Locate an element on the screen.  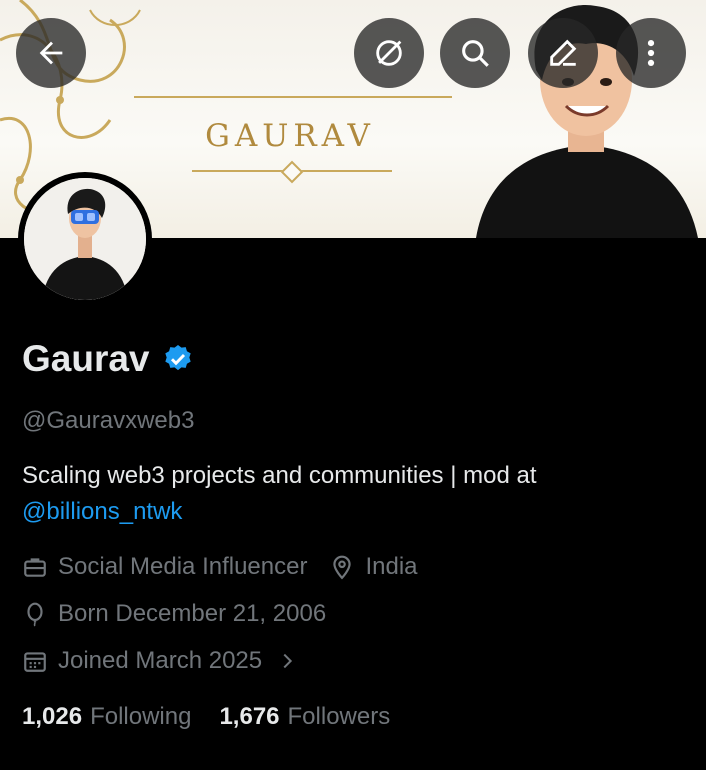
followers-link: 1,676 Followers is located at coordinates (304, 717).